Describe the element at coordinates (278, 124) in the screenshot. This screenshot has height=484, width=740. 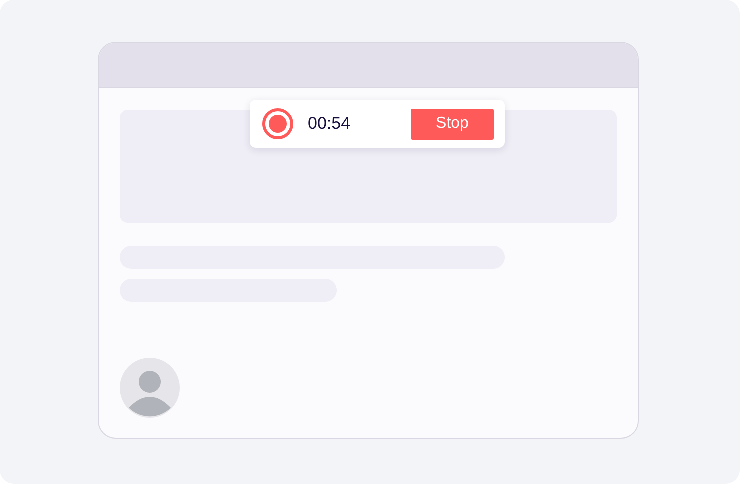
I see `record-icon` at that location.